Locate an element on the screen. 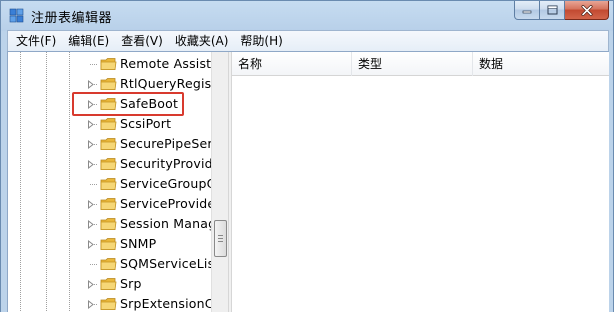 The image size is (614, 312). minimize-button is located at coordinates (527, 10).